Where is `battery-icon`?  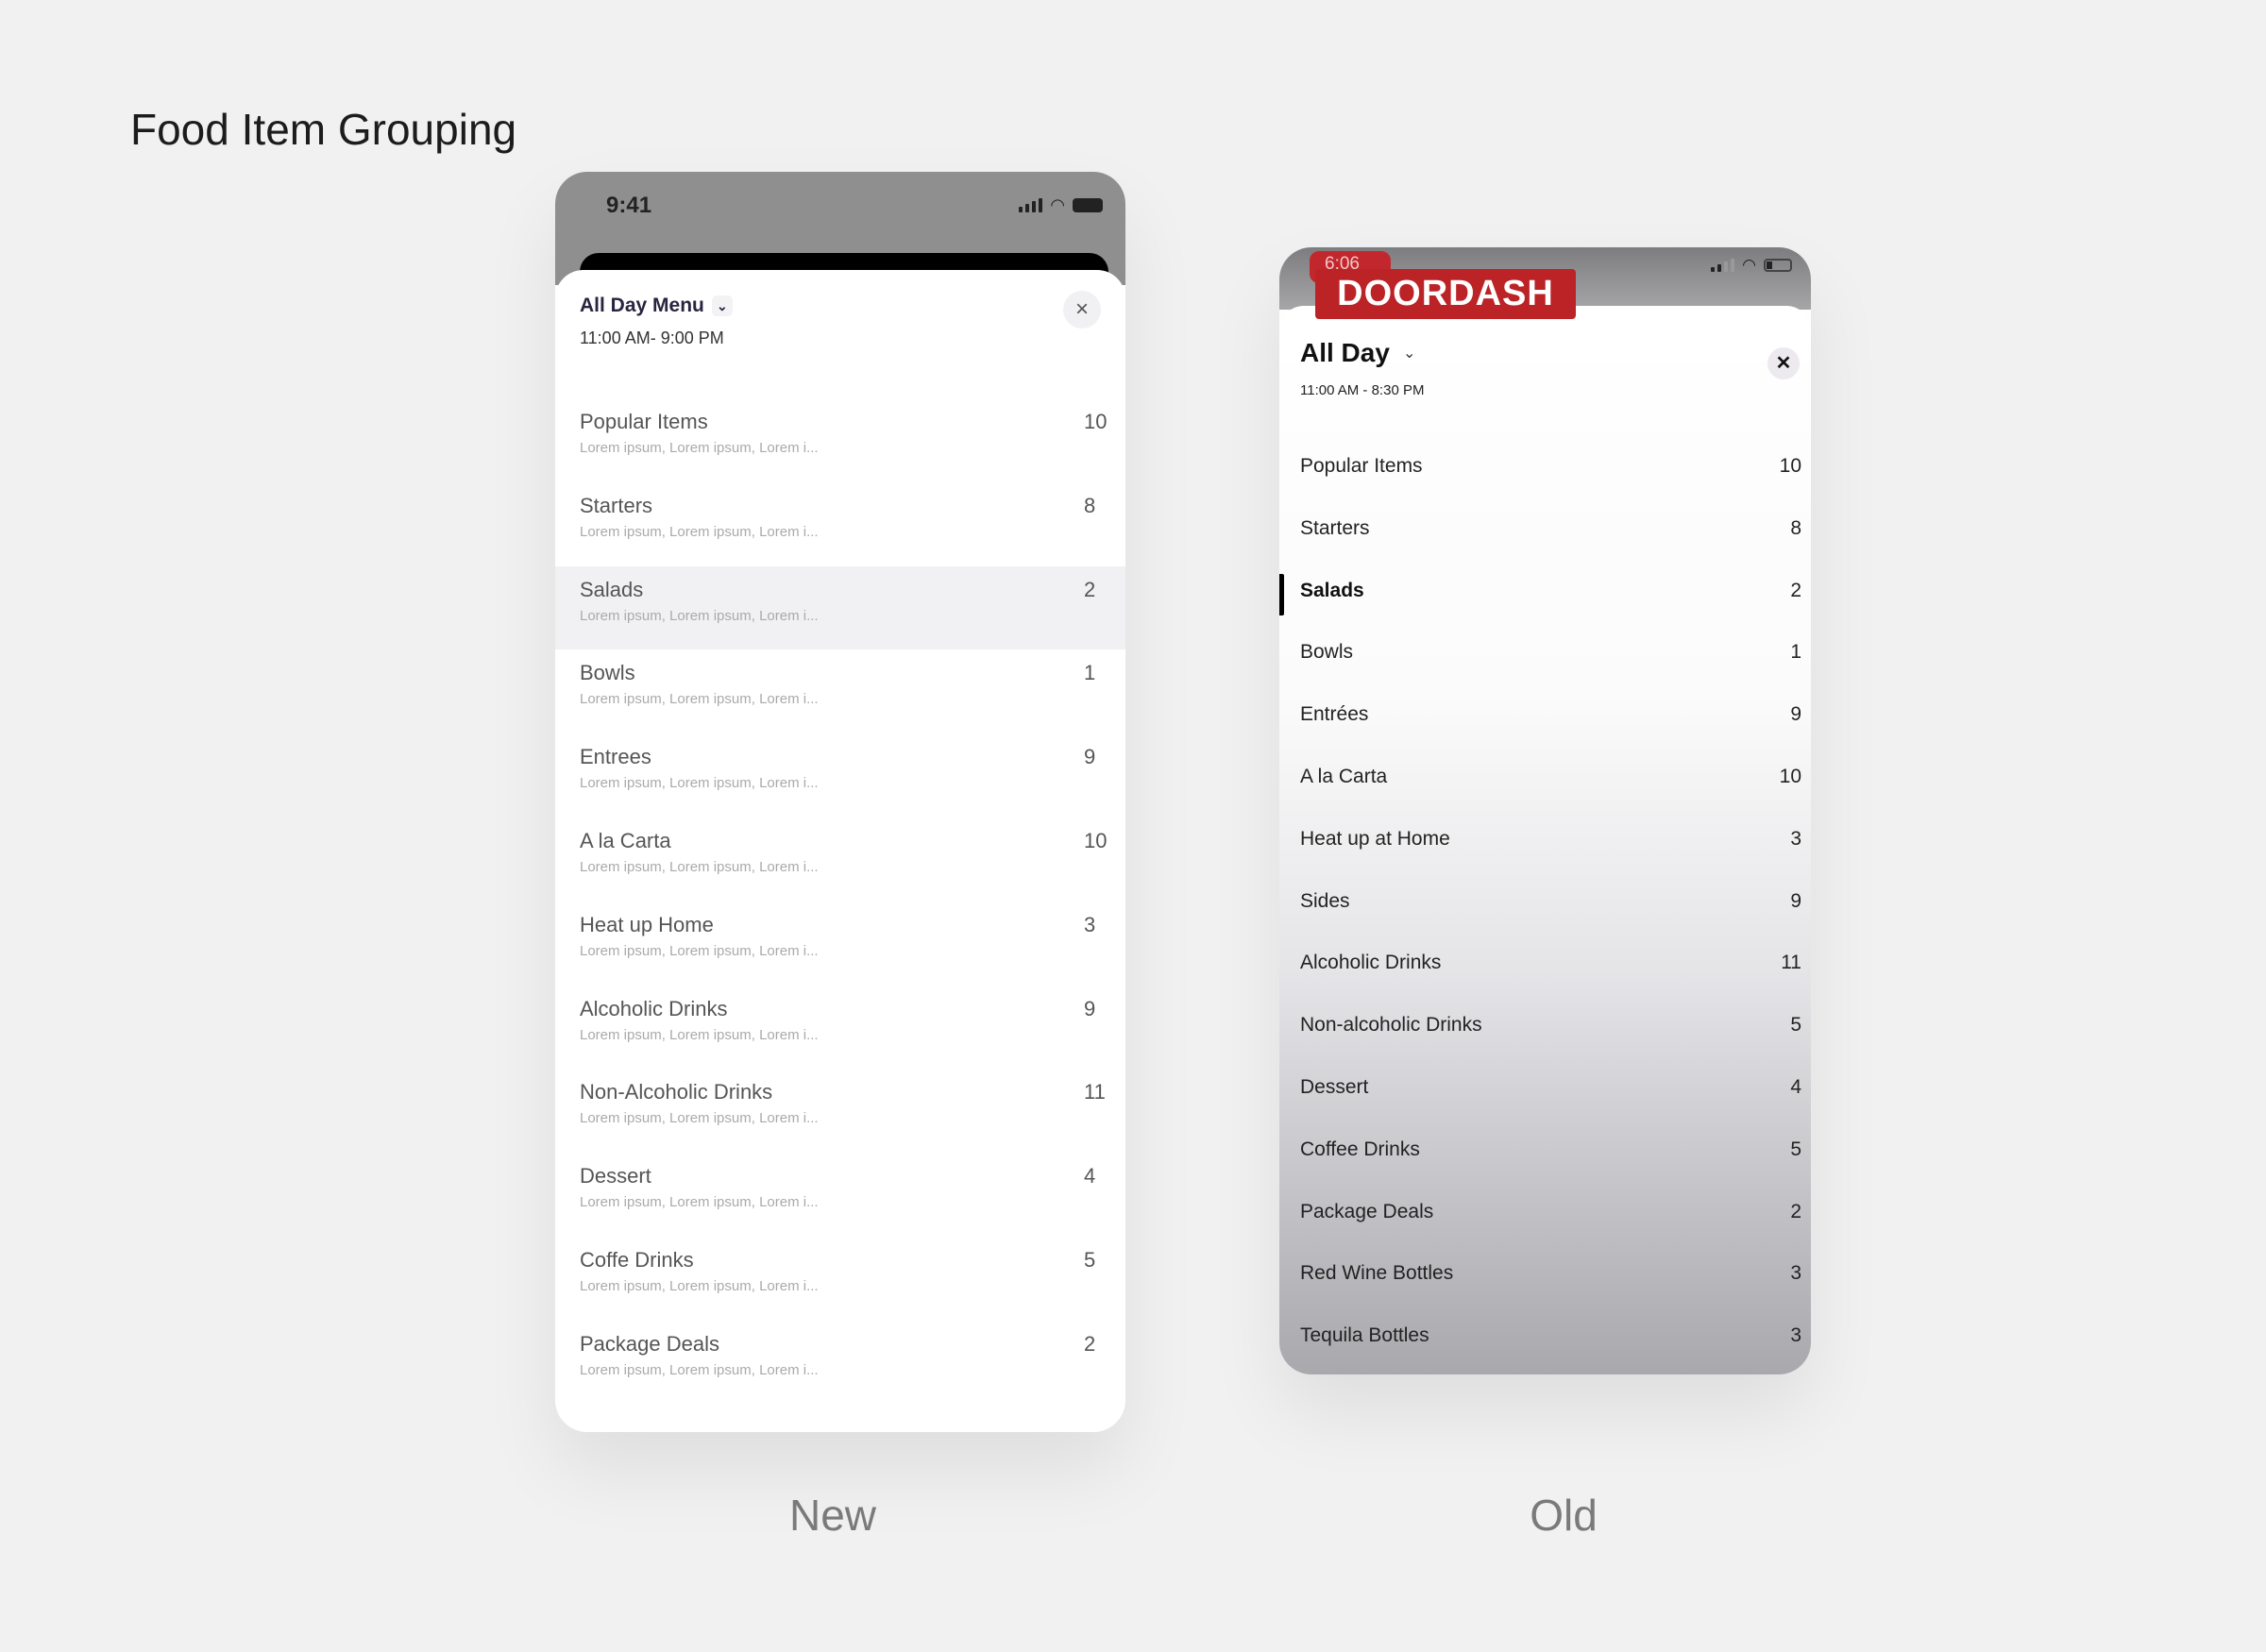 battery-icon is located at coordinates (1778, 265).